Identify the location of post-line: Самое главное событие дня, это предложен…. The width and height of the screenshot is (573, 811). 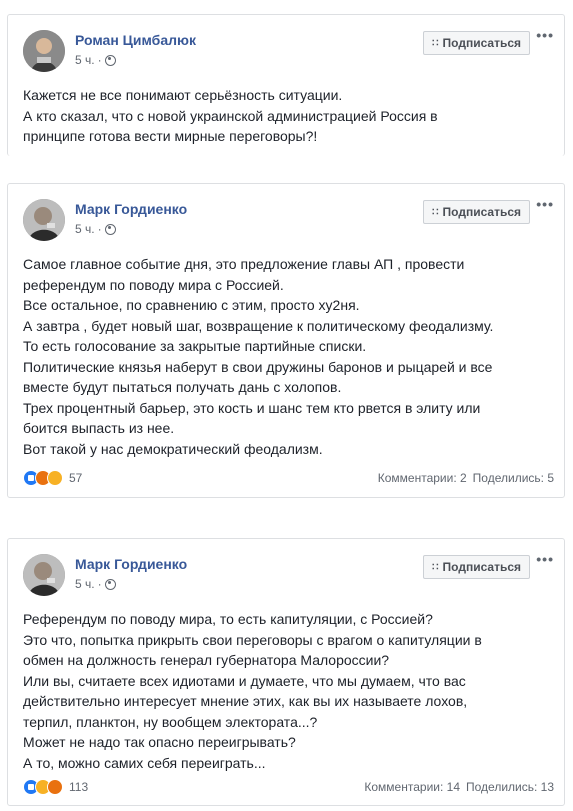
(244, 264).